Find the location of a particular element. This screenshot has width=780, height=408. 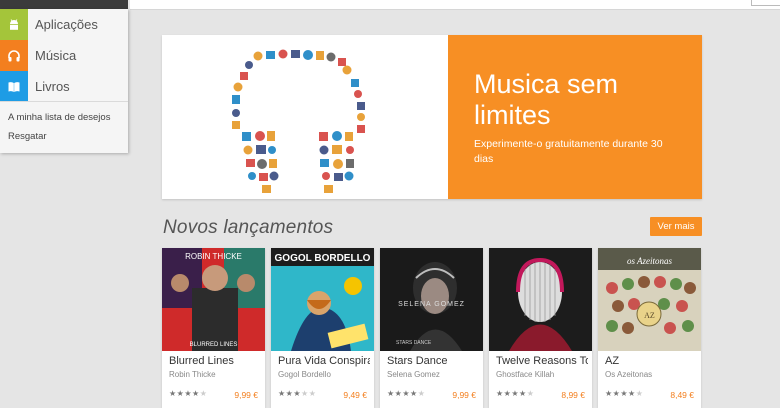

album-title: Blurred Lines is located at coordinates (201, 361).